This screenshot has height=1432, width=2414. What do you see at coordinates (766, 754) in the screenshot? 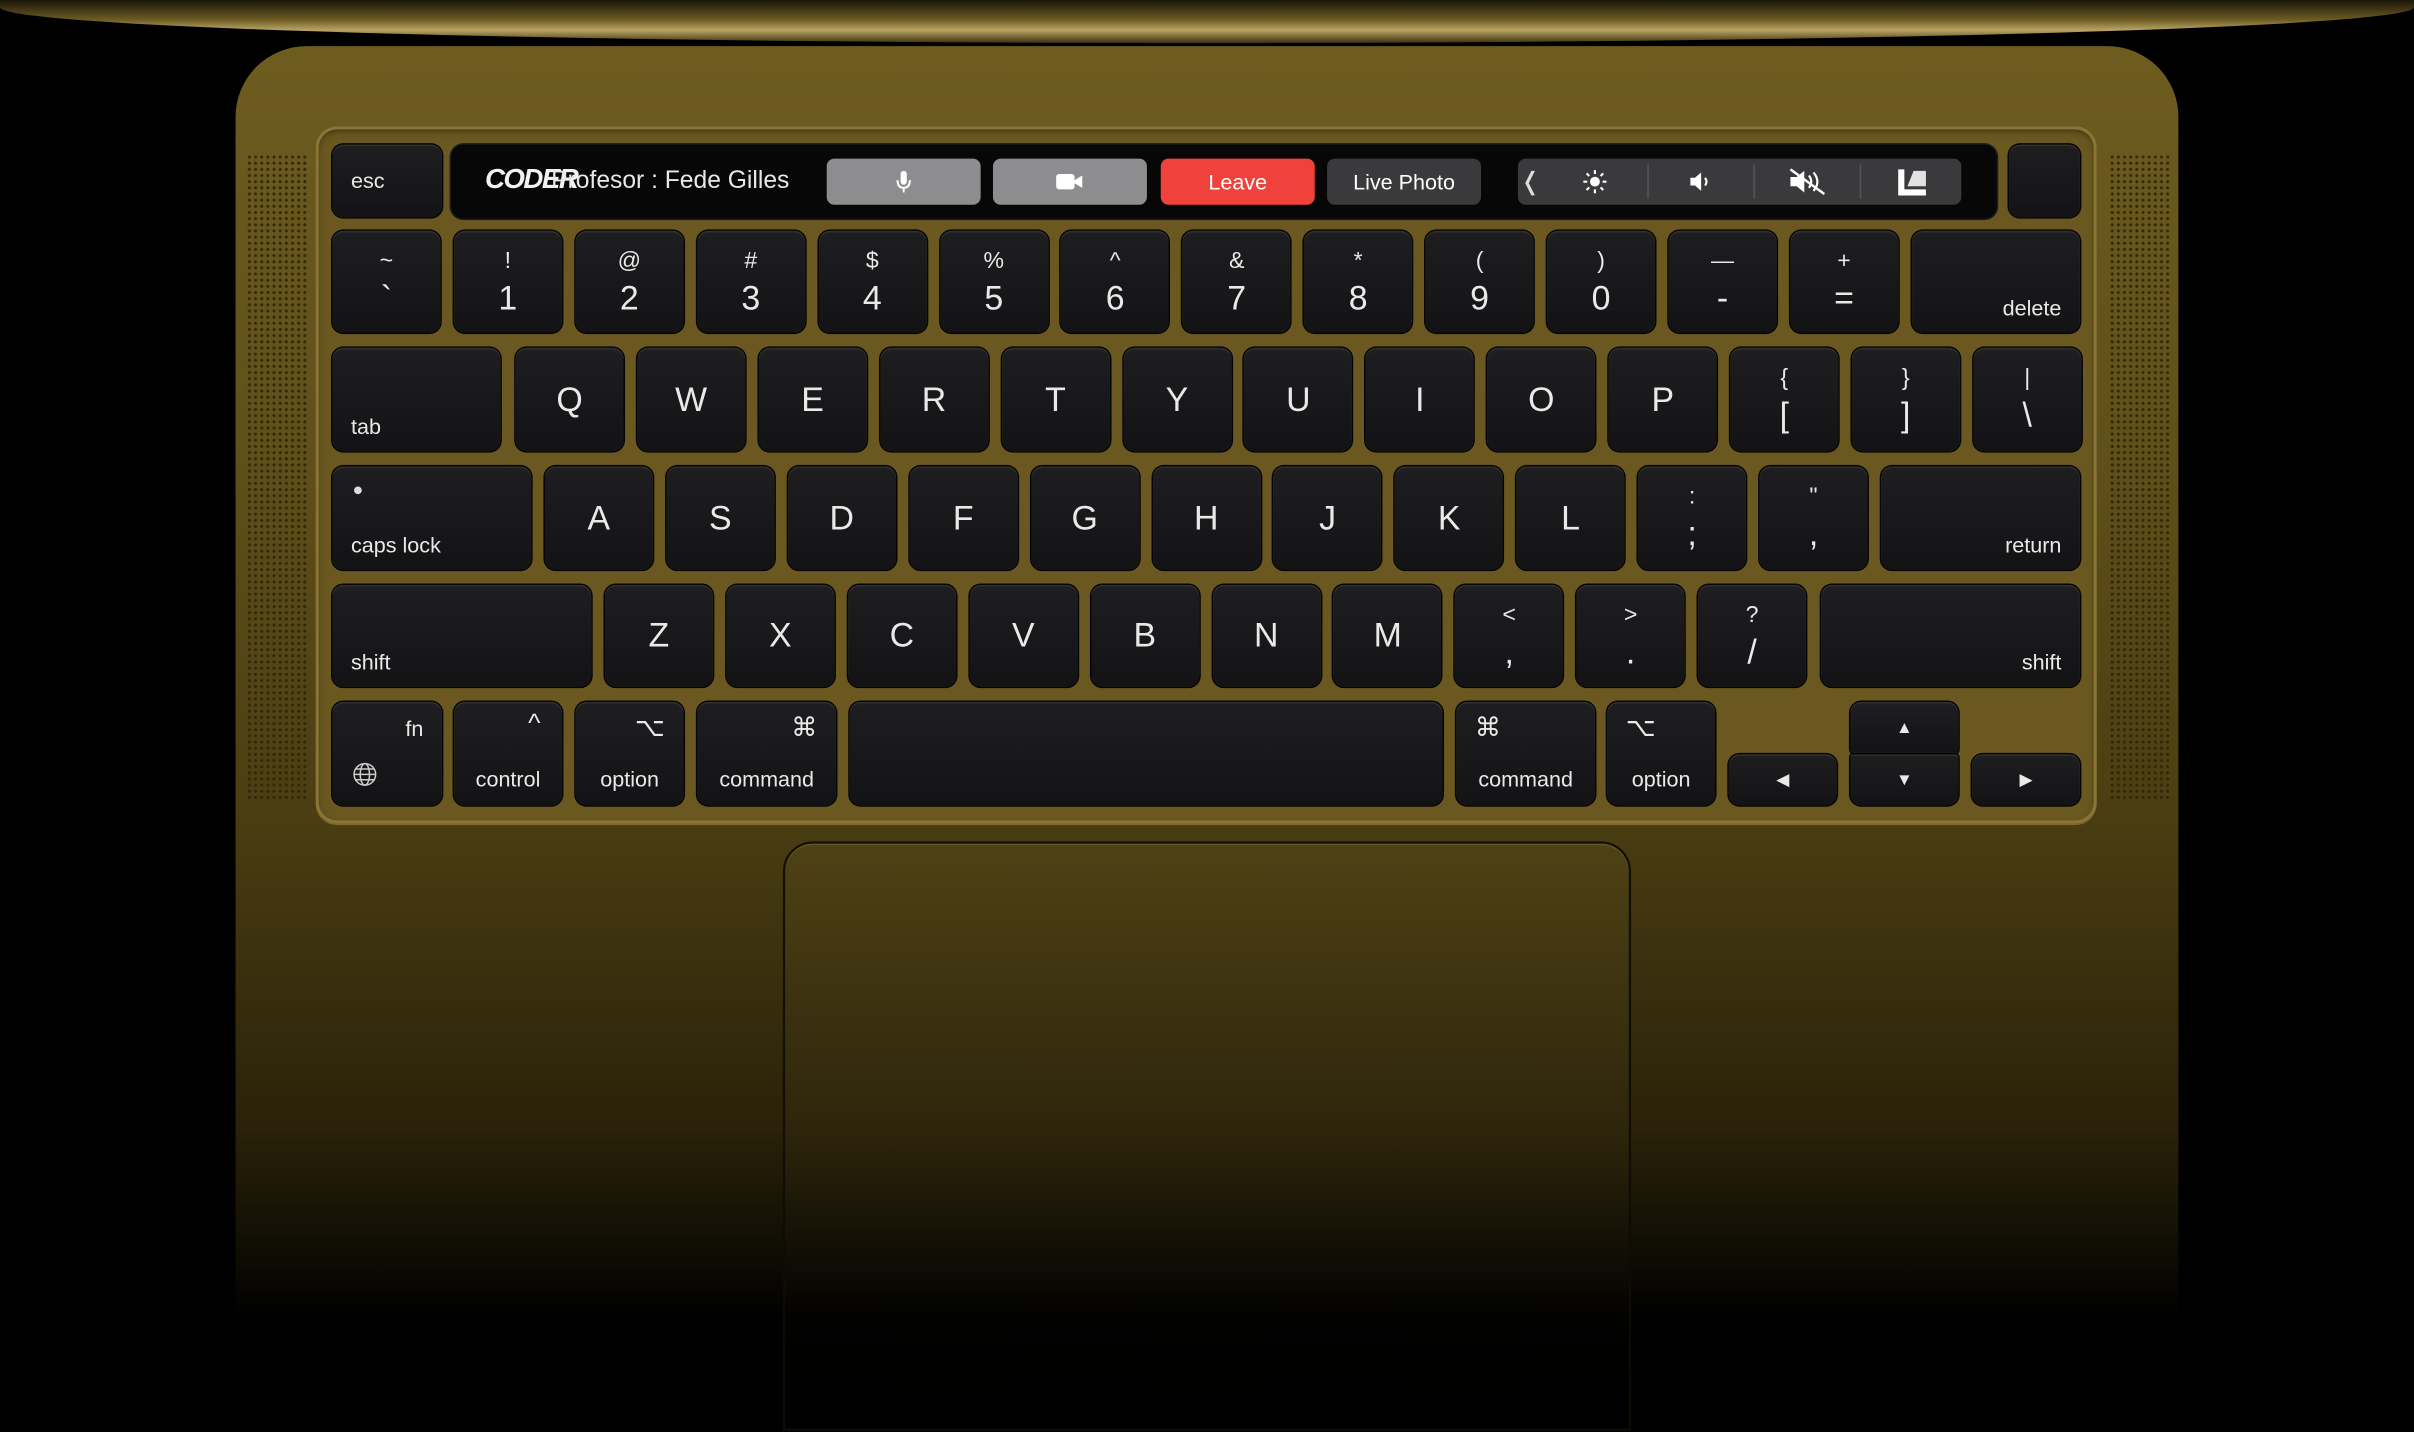
I see `key-command-left: ⌘ command` at bounding box center [766, 754].